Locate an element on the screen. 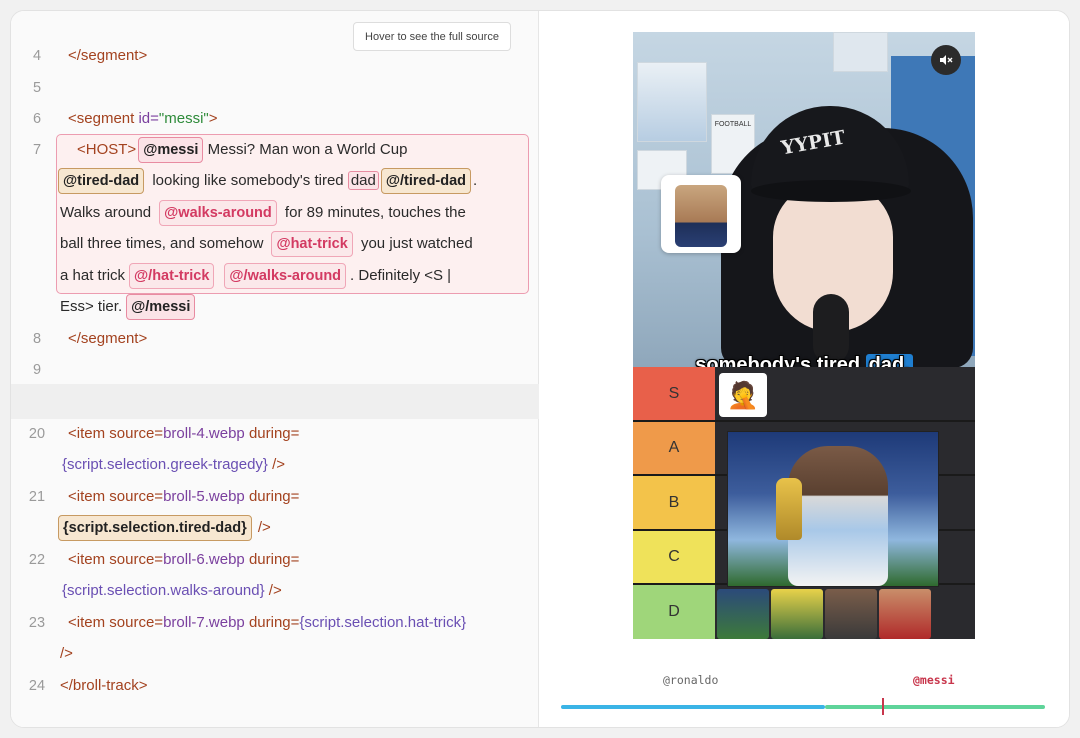 Image resolution: width=1080 pixels, height=738 pixels. host-text: ball three times, and somehow is located at coordinates (162, 243).